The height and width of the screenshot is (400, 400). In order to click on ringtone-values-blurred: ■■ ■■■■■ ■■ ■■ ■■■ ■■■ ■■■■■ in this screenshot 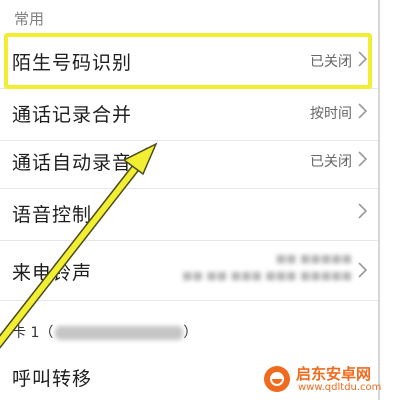, I will do `click(267, 267)`.